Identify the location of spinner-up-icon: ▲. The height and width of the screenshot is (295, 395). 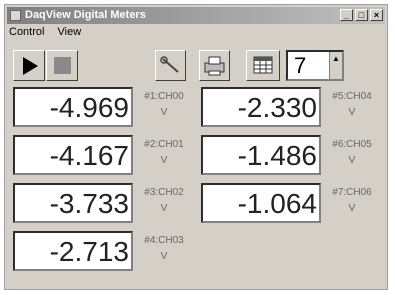
(336, 58).